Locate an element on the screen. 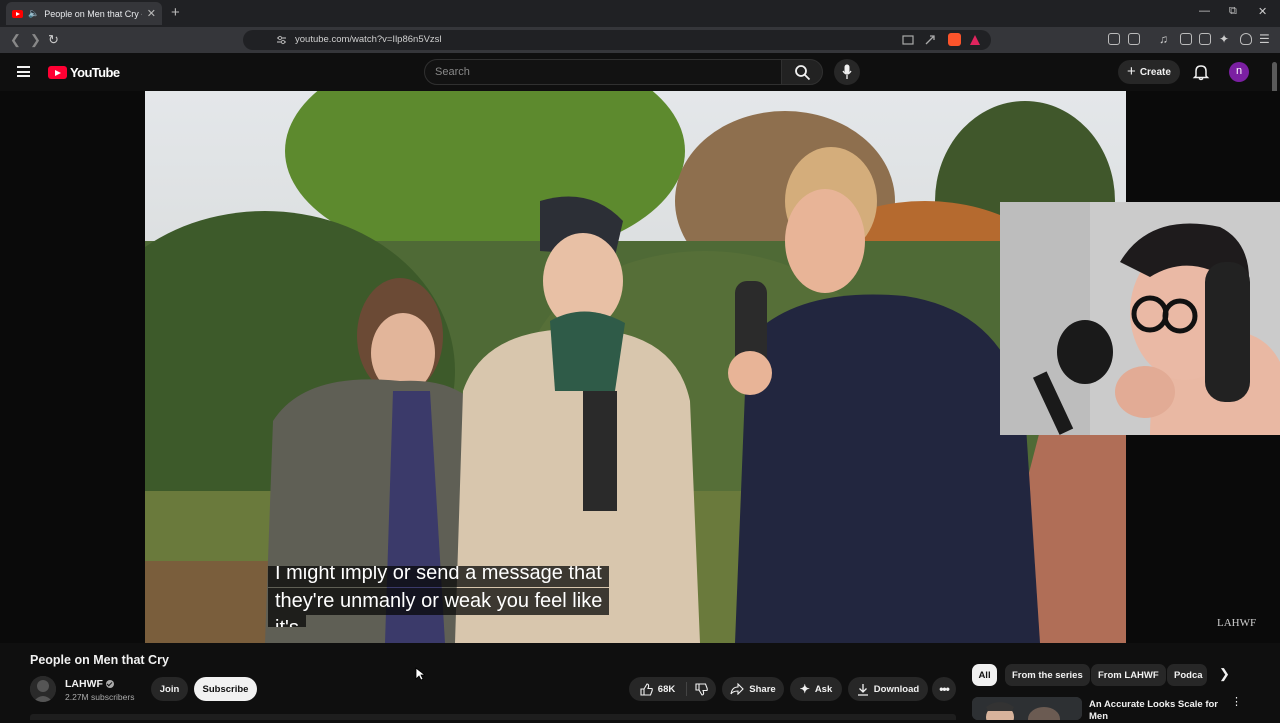 This screenshot has width=1280, height=723. audio-playing-icon: 🔈 is located at coordinates (33, 13).